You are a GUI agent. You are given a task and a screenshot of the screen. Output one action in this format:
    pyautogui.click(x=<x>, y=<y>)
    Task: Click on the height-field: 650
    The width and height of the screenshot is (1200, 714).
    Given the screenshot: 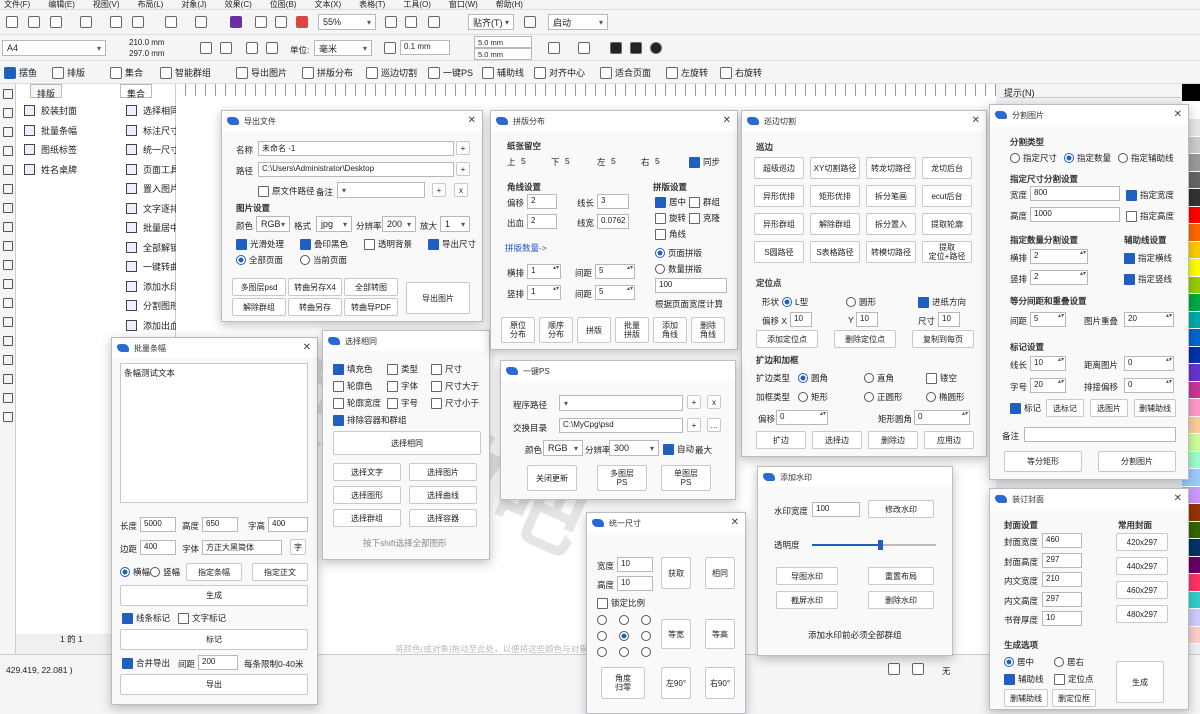 What is the action you would take?
    pyautogui.click(x=220, y=524)
    